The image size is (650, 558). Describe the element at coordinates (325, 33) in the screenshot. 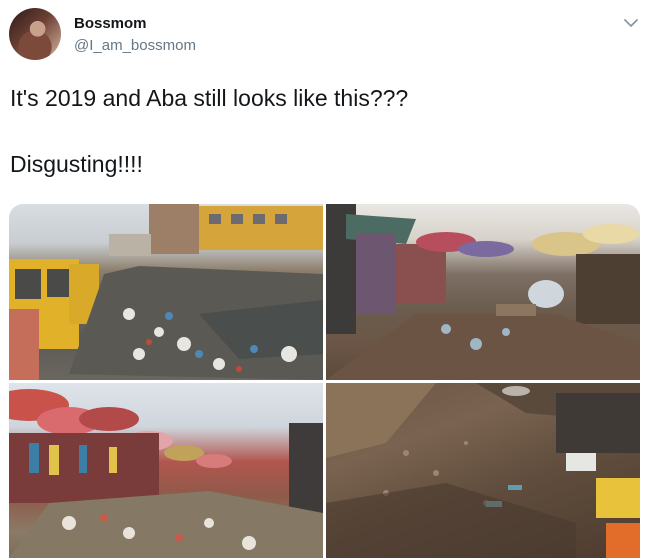

I see `tweet-header: Bossmom @I_am_bossmom` at that location.